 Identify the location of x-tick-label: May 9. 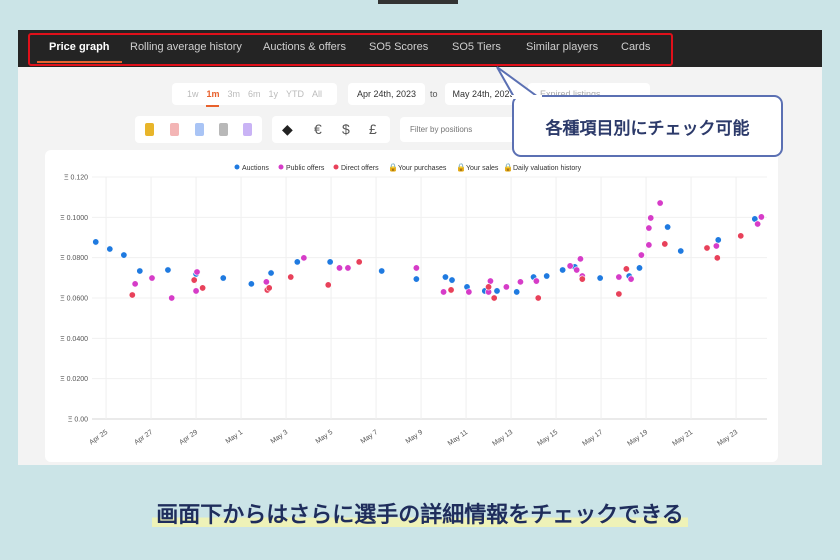
(415, 437).